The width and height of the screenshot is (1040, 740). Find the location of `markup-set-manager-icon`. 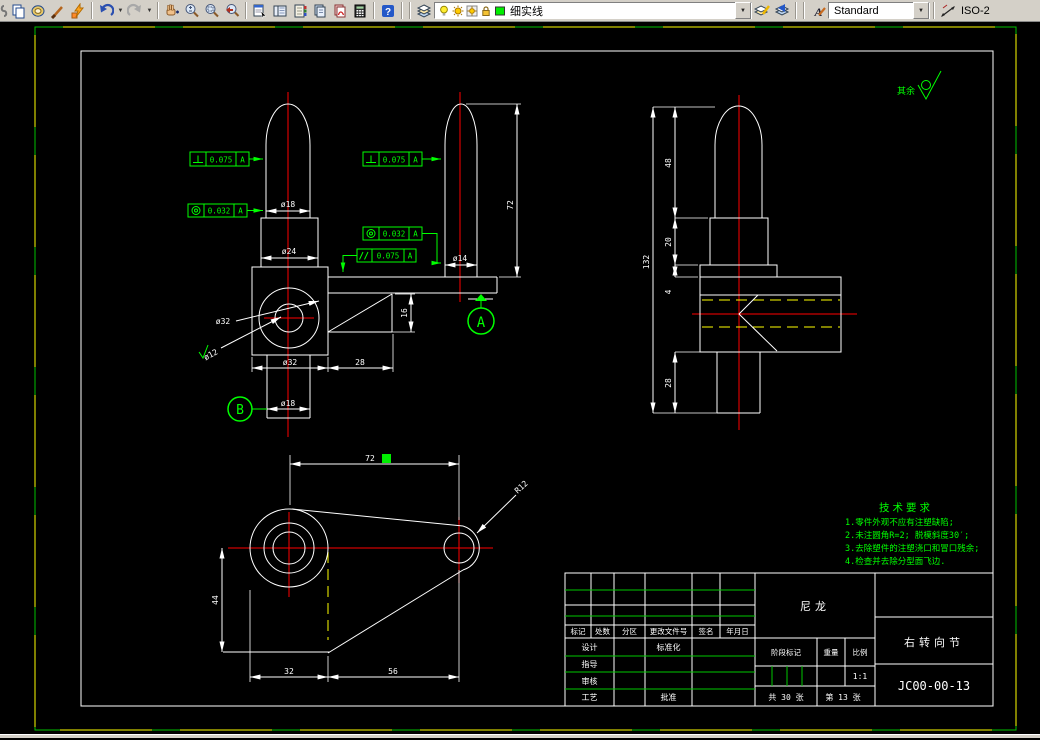

markup-set-manager-icon is located at coordinates (340, 10).